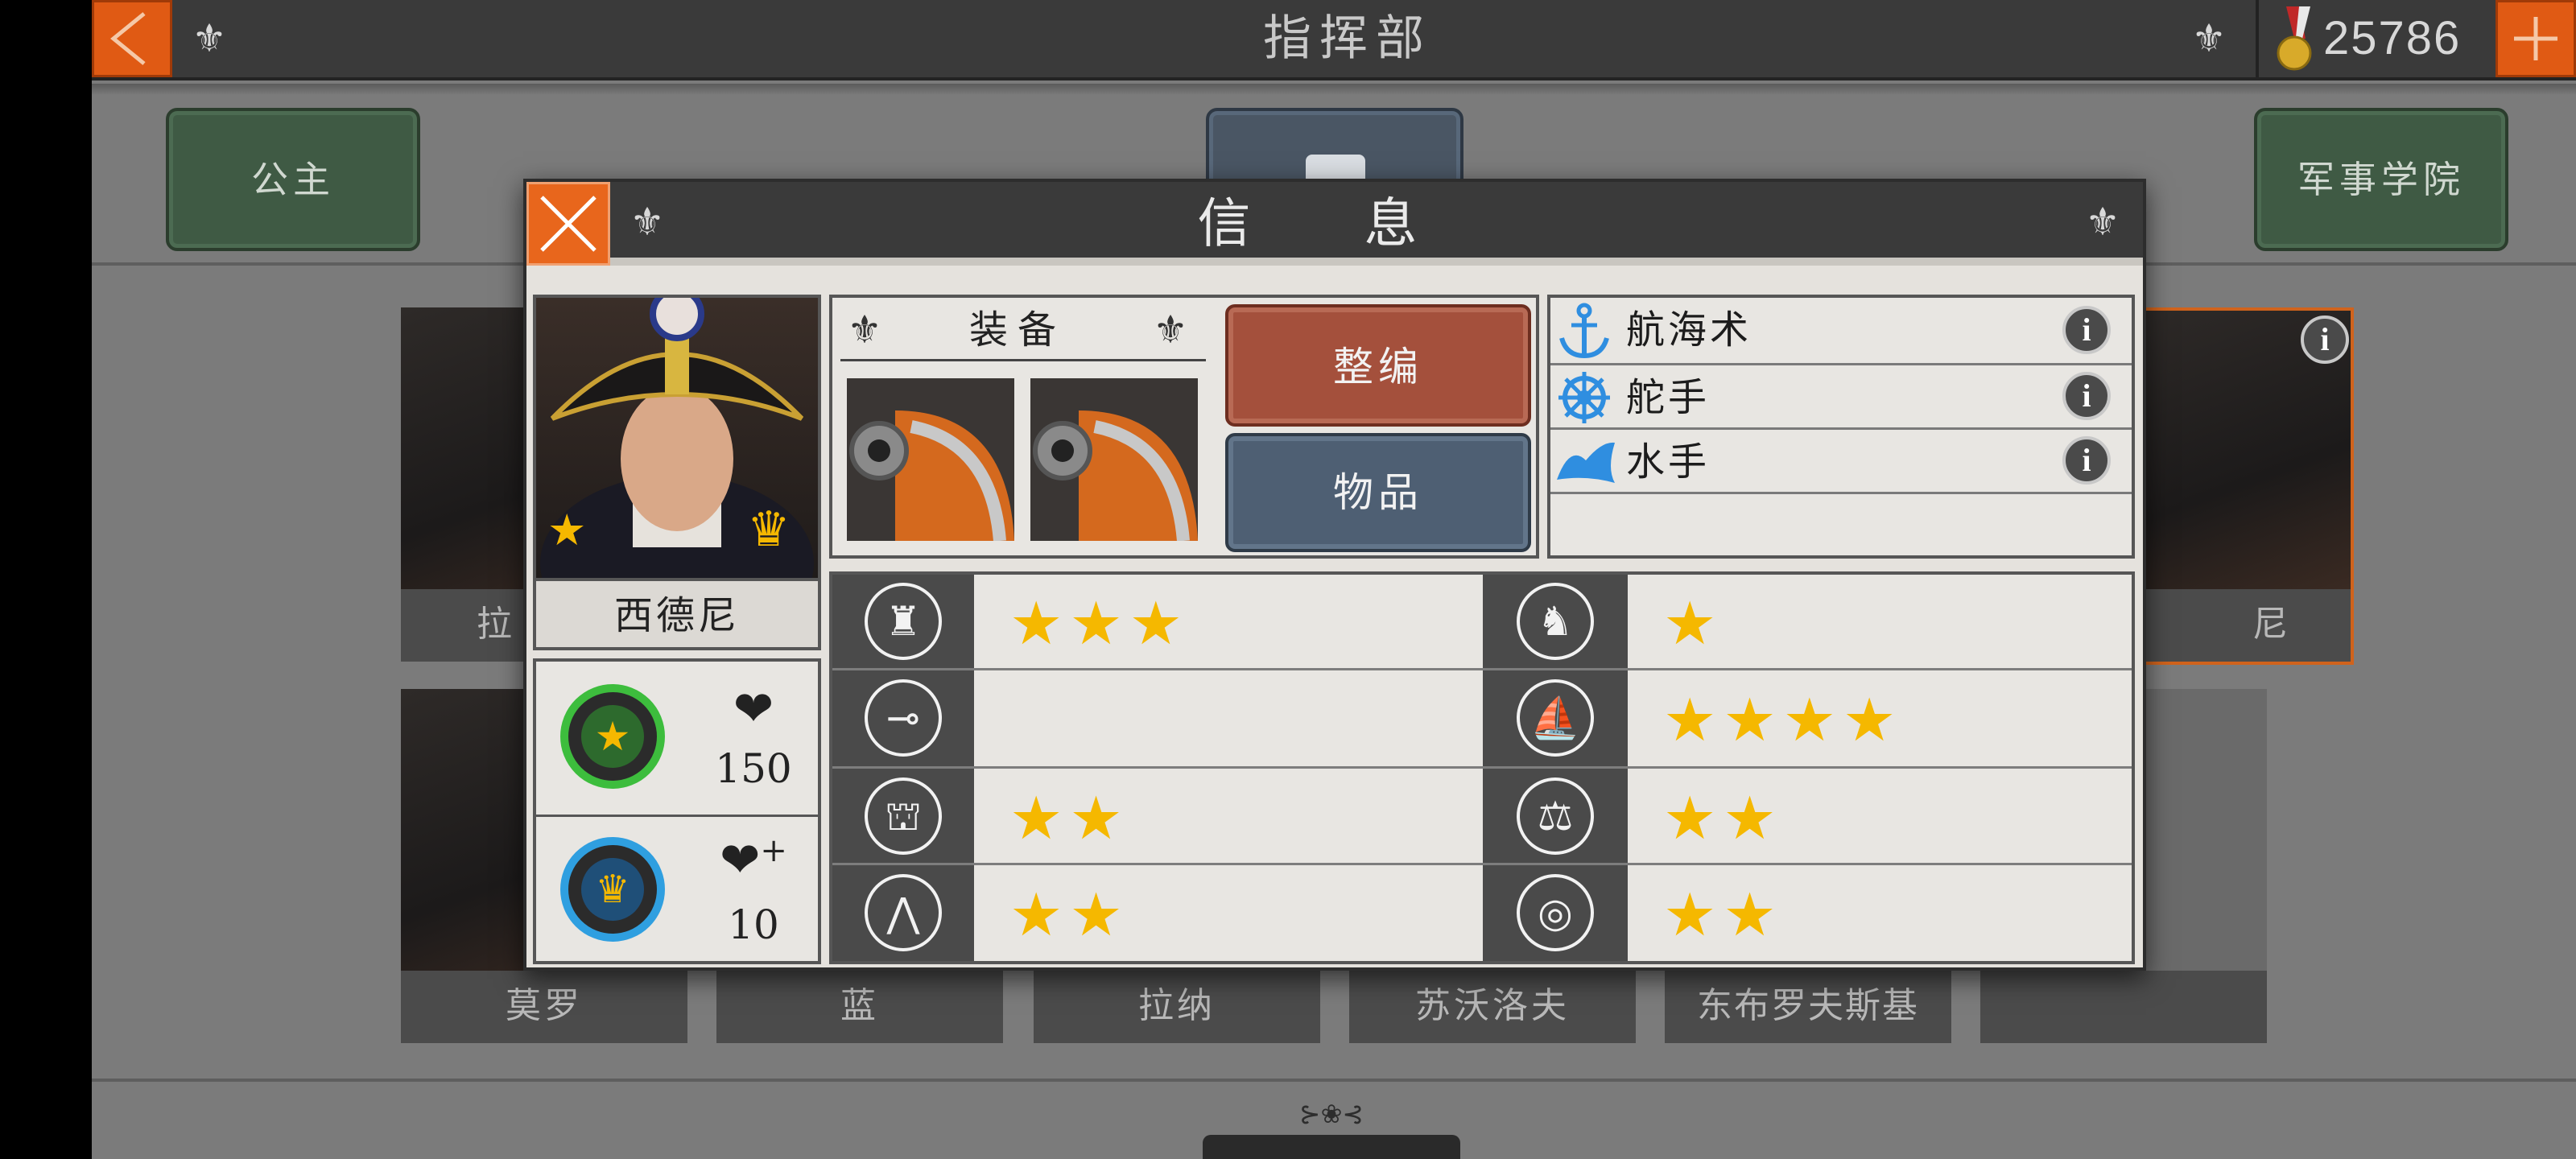  Describe the element at coordinates (1841, 462) in the screenshot. I see `skill-row: 水手 i` at that location.